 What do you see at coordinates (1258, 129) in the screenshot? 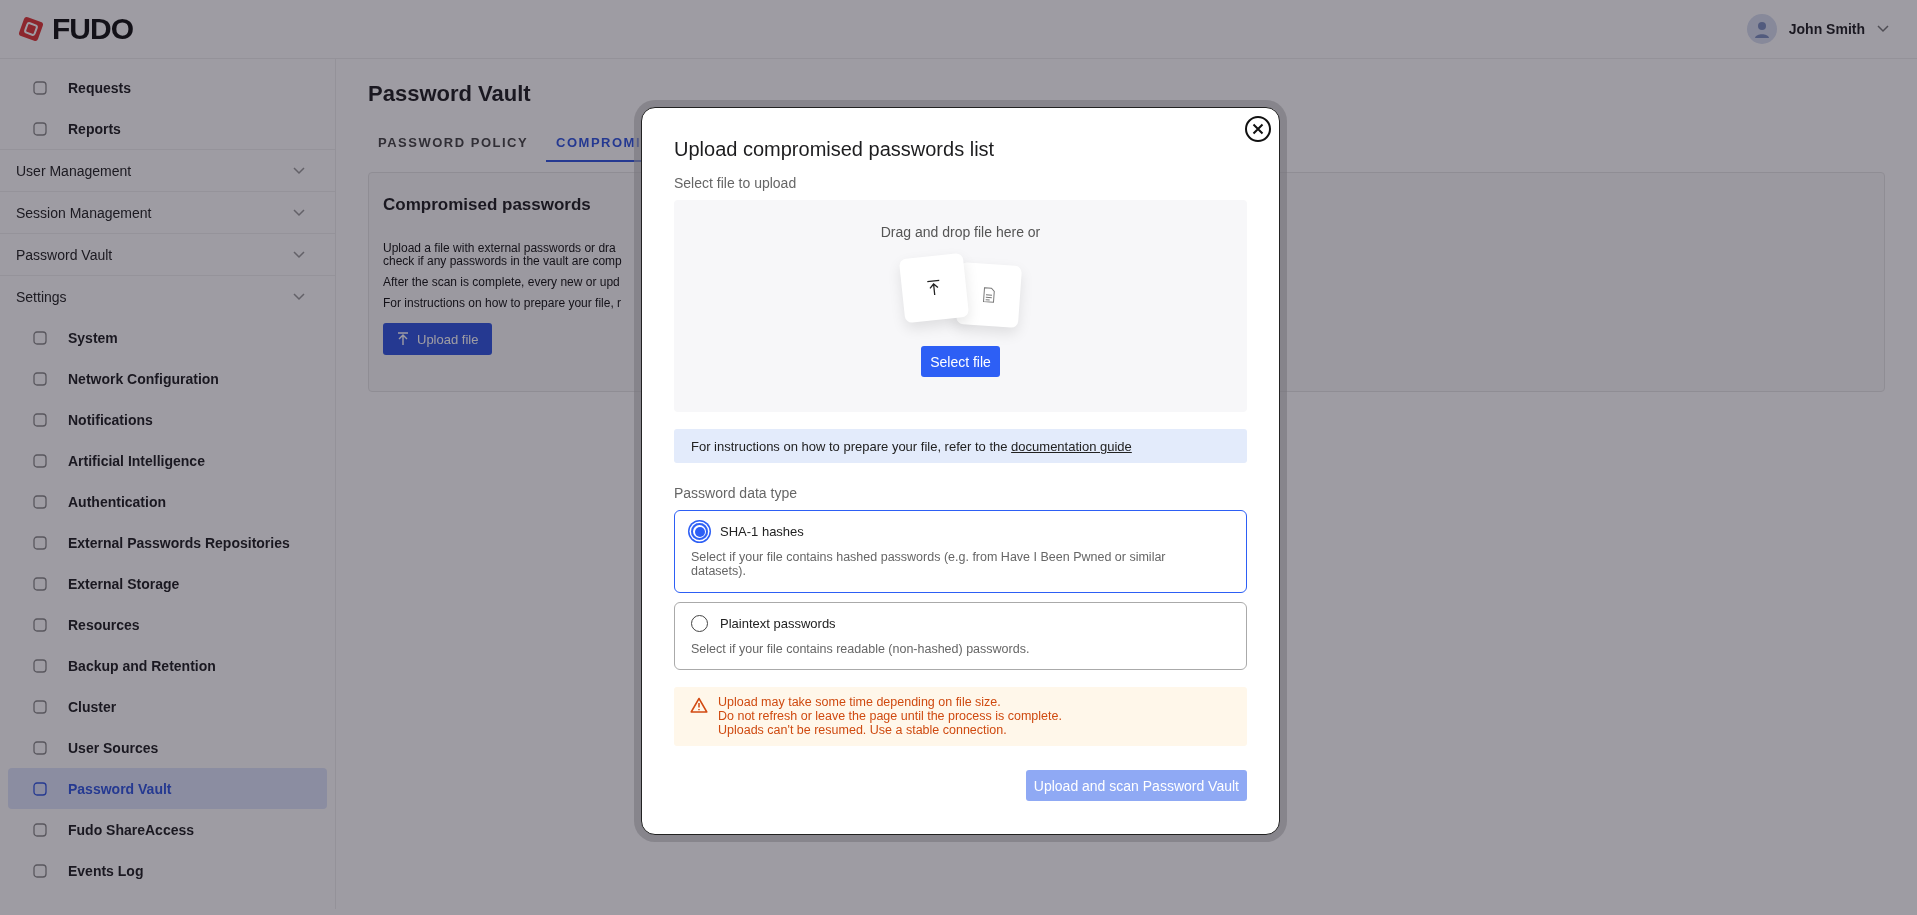
I see `close-button` at bounding box center [1258, 129].